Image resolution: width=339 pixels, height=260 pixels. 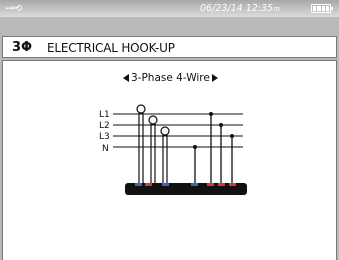 What do you see at coordinates (105, 149) in the screenshot?
I see `line-label-n: N` at bounding box center [105, 149].